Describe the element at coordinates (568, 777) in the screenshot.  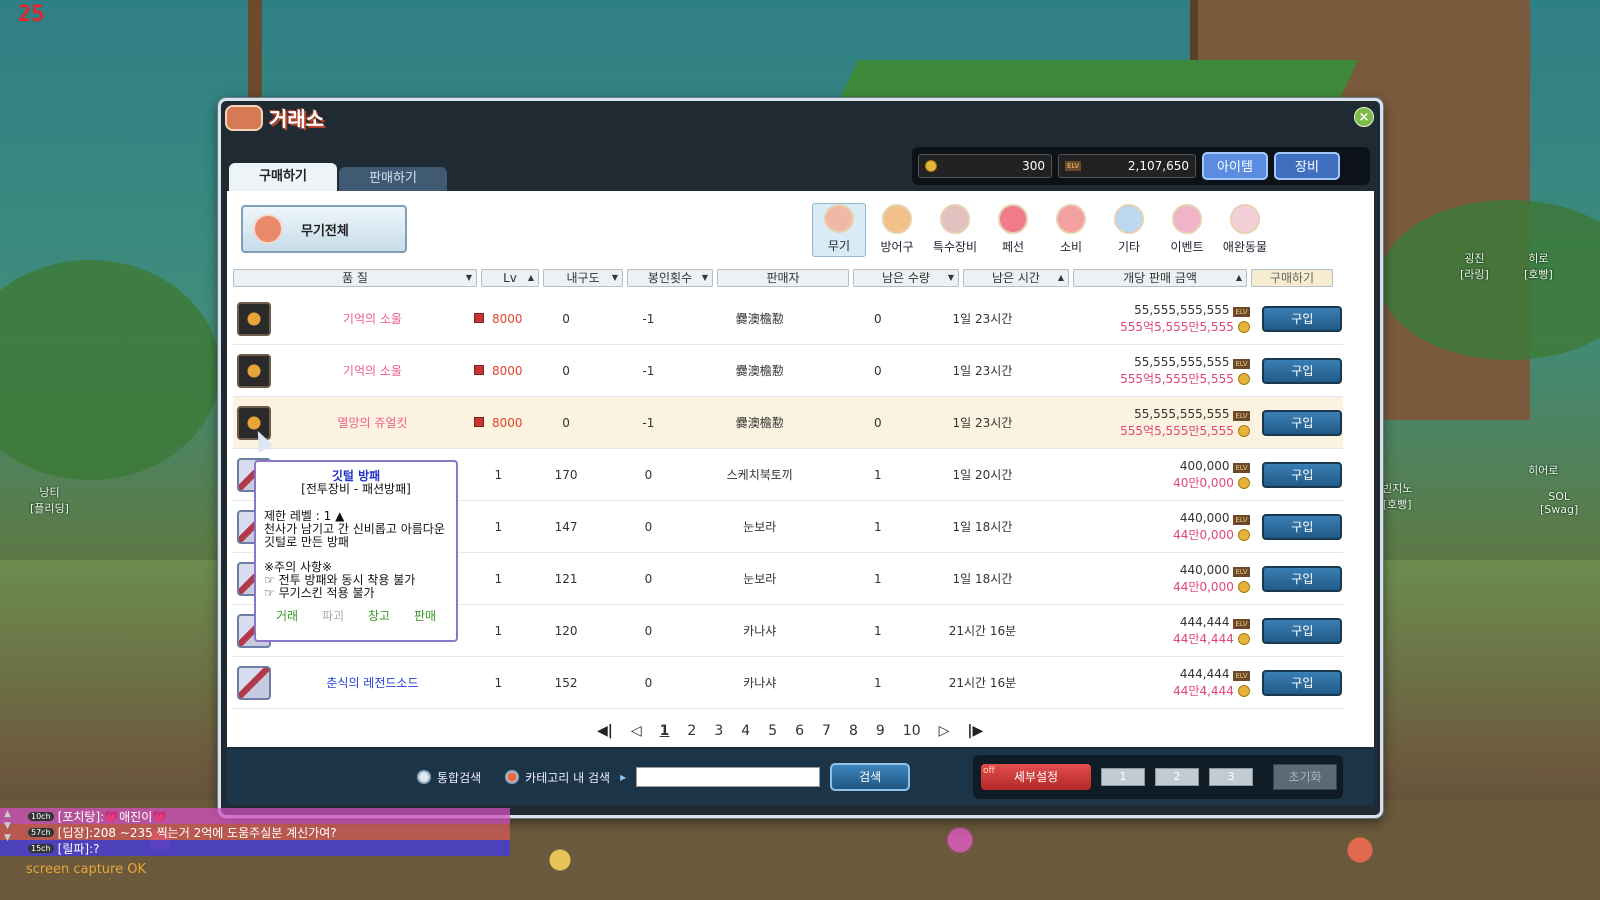
I see `radio-label: 카테고리 내 검색` at that location.